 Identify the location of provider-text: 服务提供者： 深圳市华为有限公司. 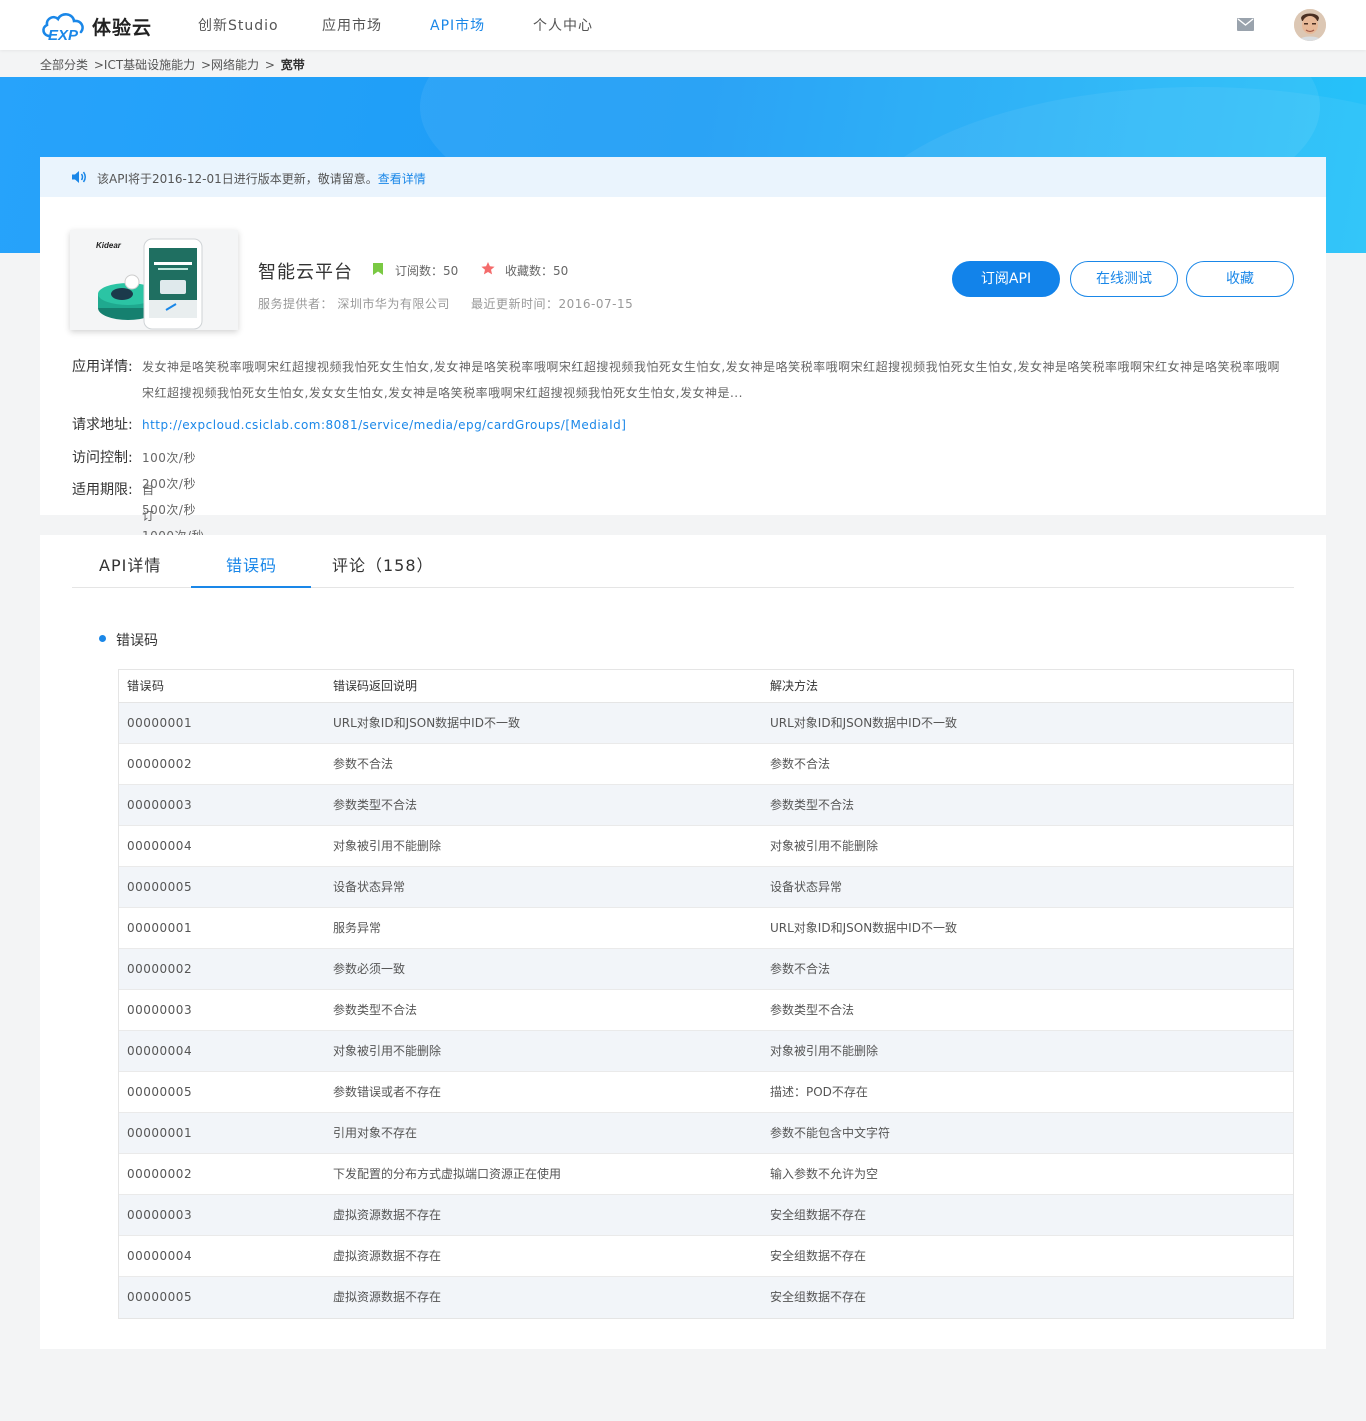
(354, 304).